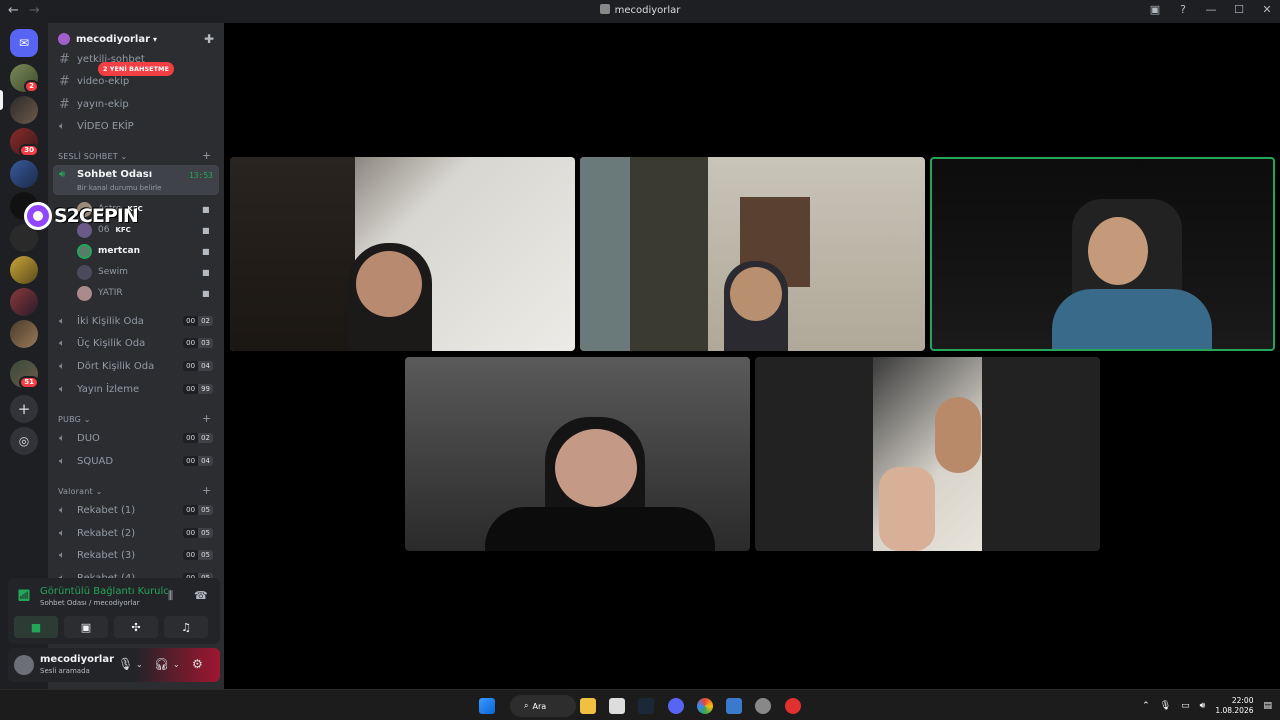 The image size is (1280, 720). What do you see at coordinates (136, 461) in the screenshot?
I see `channel-voice-room: 🔈︎ SQUAD 00 04` at bounding box center [136, 461].